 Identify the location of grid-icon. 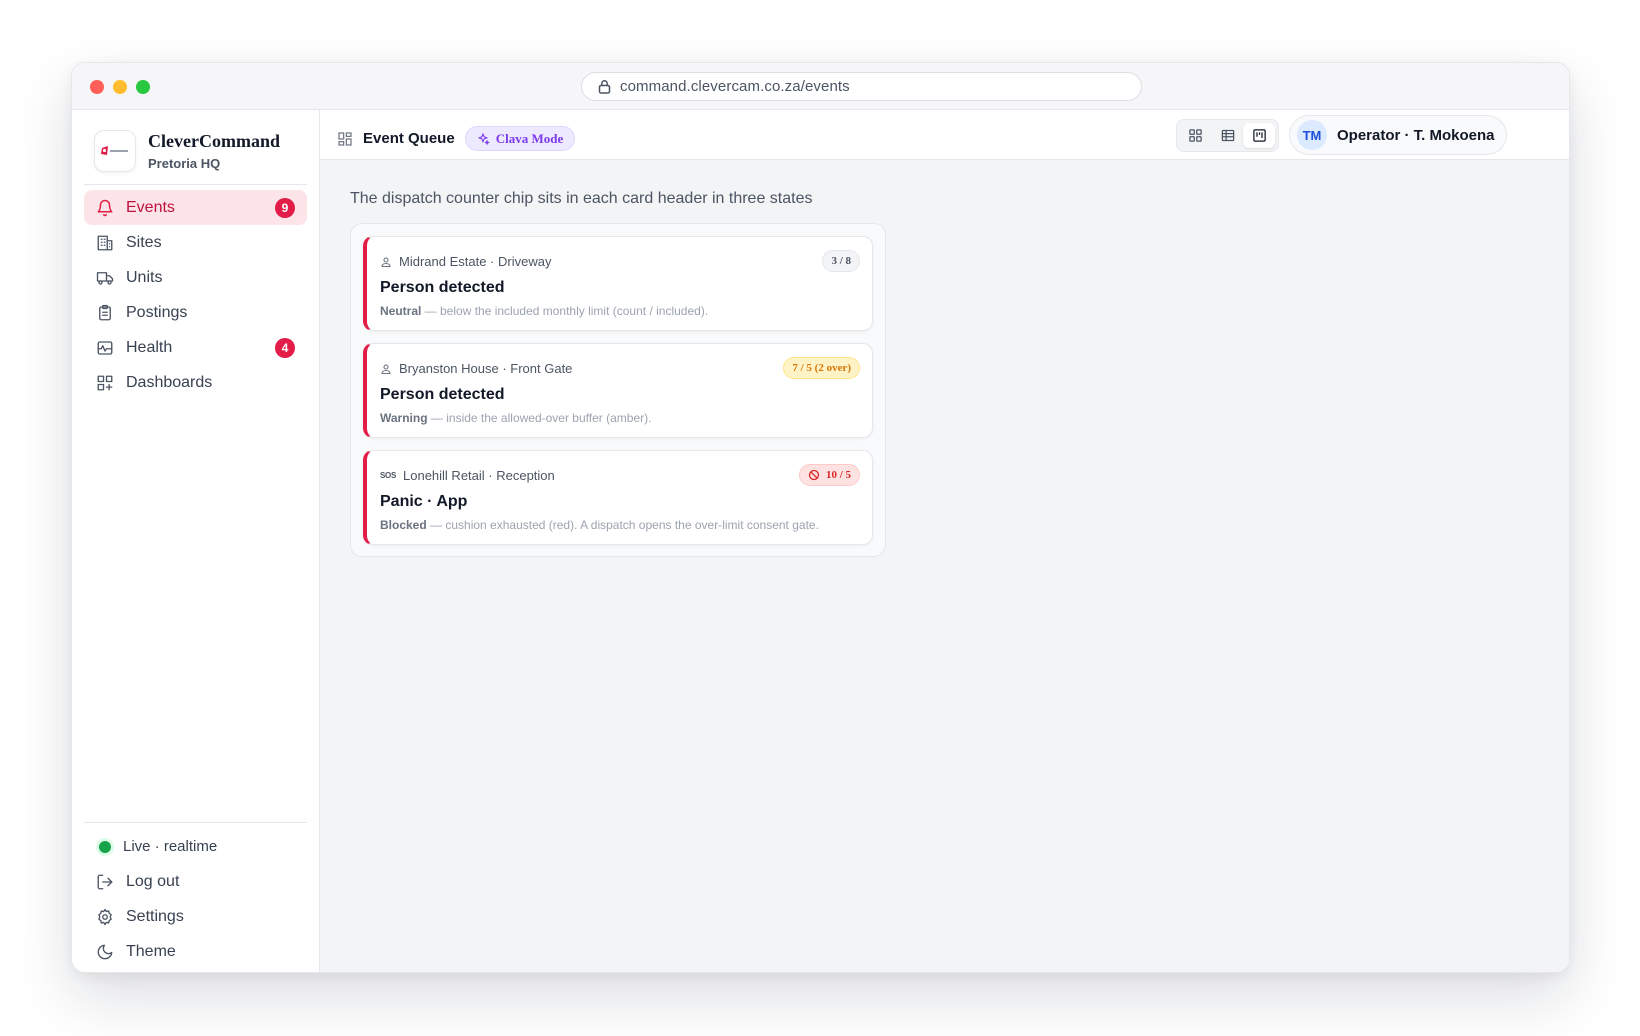
(1196, 135).